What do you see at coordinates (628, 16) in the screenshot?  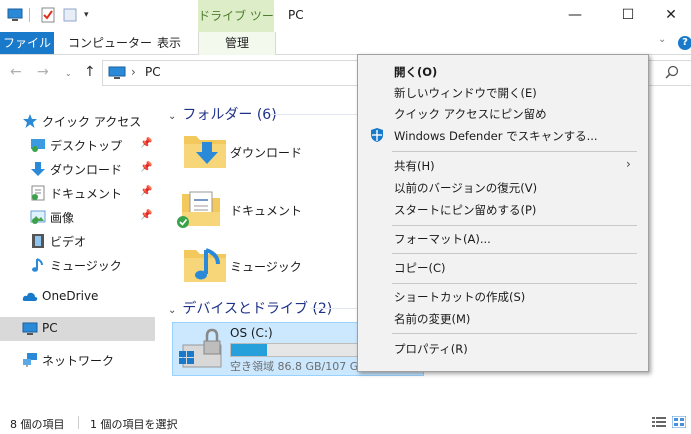 I see `maximize-button: ☐` at bounding box center [628, 16].